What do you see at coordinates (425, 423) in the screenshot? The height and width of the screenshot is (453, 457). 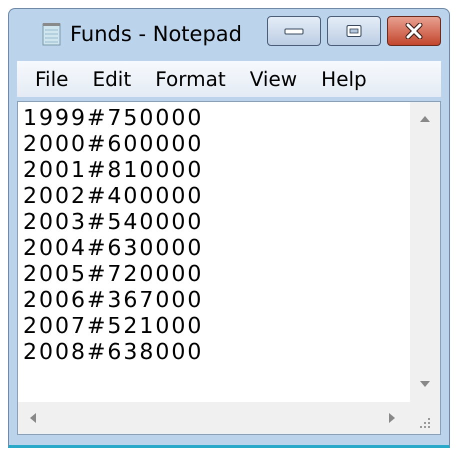 I see `resize-grip-icon` at bounding box center [425, 423].